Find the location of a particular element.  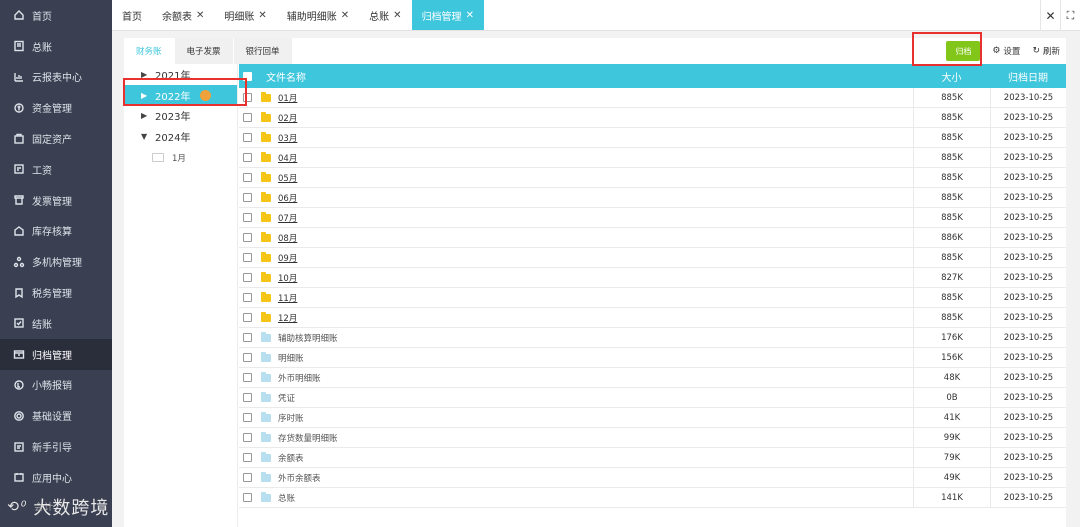

tree-node-year: ▼ 2024年 is located at coordinates (180, 136).